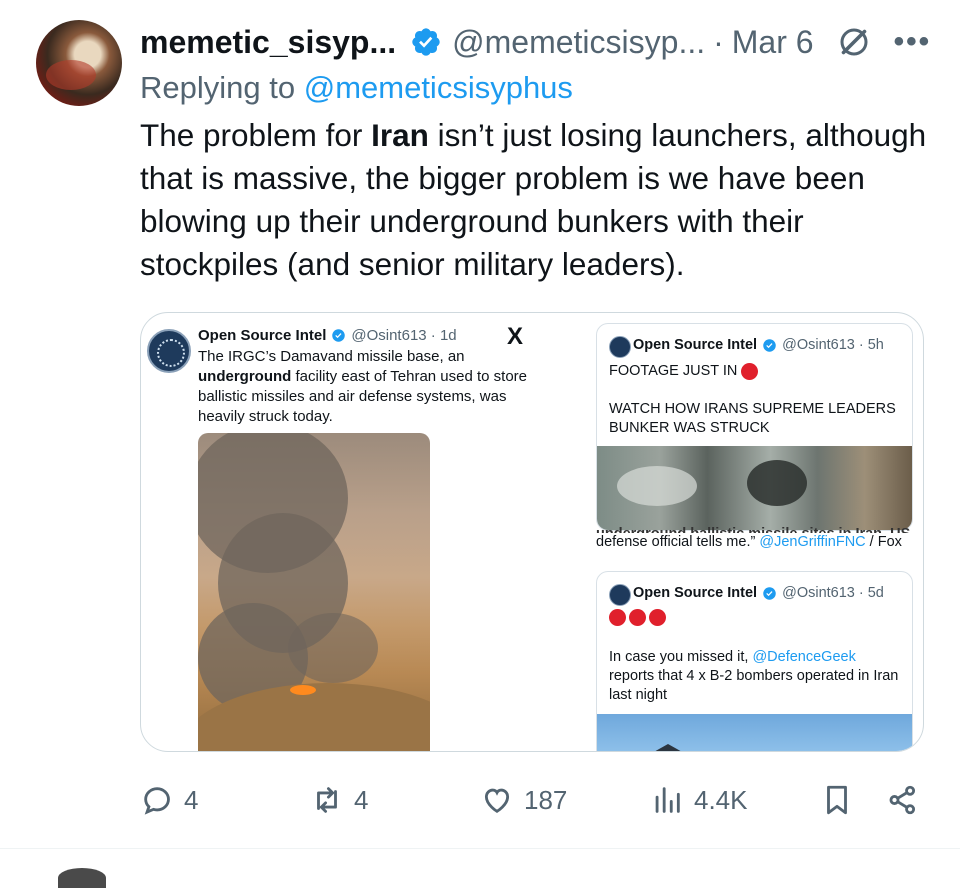 The height and width of the screenshot is (888, 960). Describe the element at coordinates (480, 848) in the screenshot. I see `divider` at that location.